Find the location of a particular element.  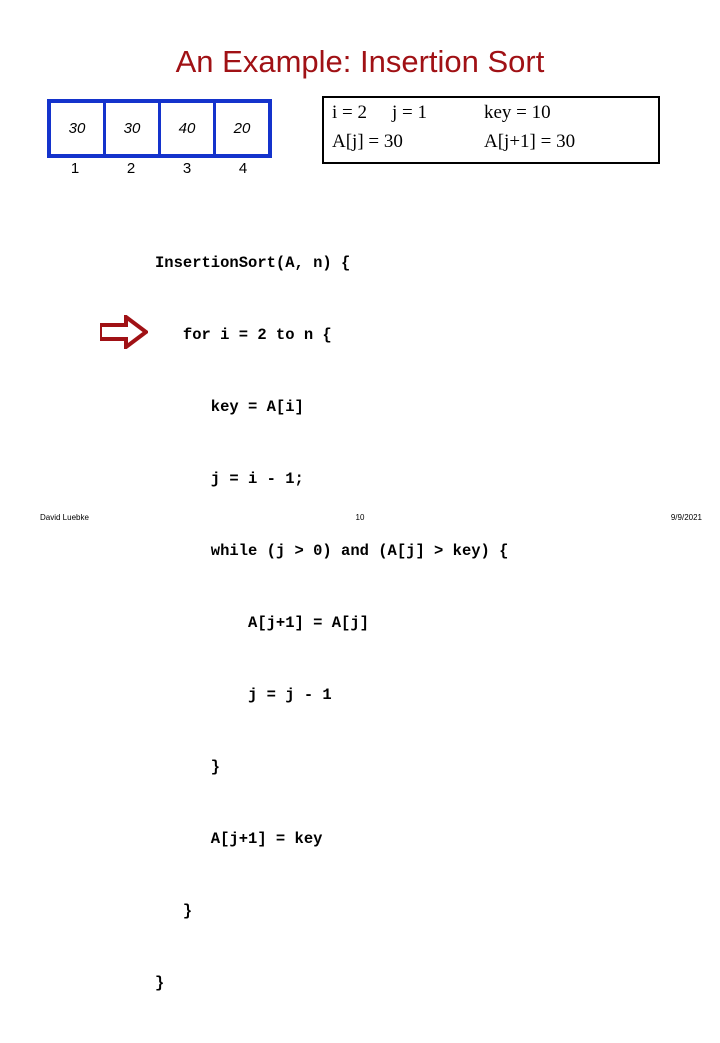

array-visualization: 30 30 40 20 is located at coordinates (159, 128).